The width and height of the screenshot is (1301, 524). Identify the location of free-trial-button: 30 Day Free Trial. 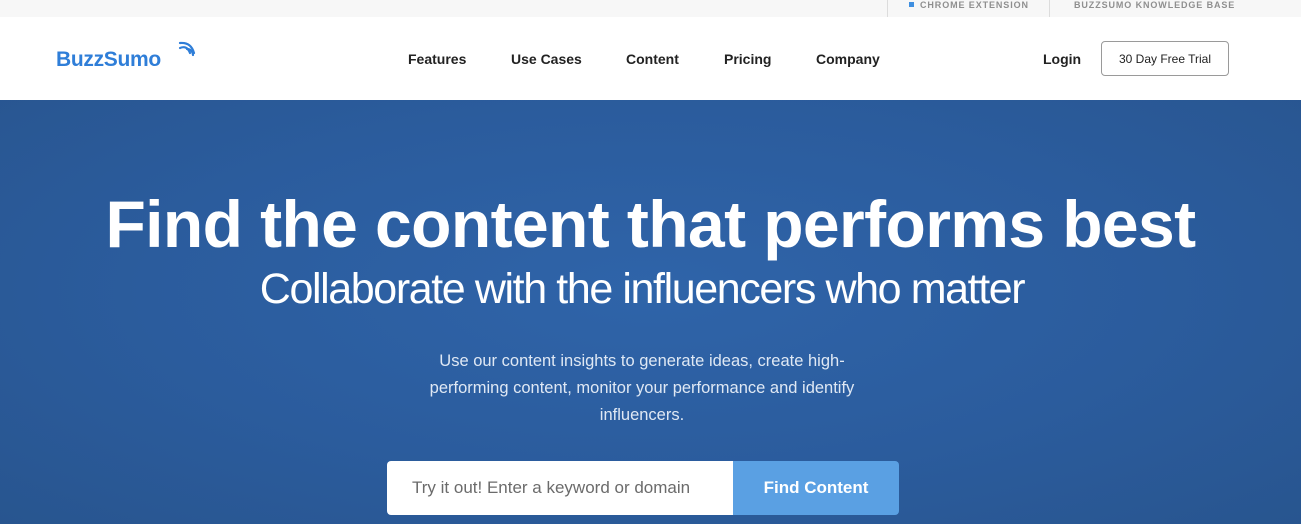
(1165, 58).